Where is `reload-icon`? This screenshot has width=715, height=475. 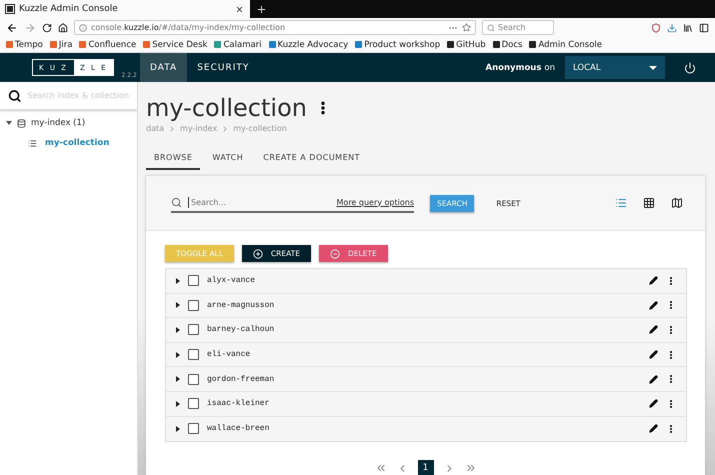 reload-icon is located at coordinates (47, 27).